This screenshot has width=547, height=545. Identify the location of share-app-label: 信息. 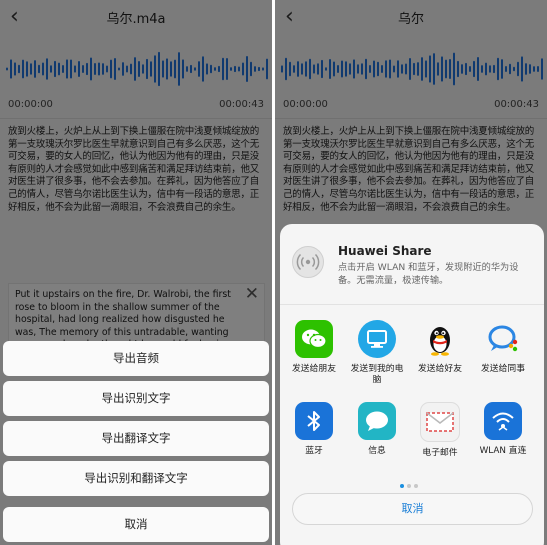
(377, 451).